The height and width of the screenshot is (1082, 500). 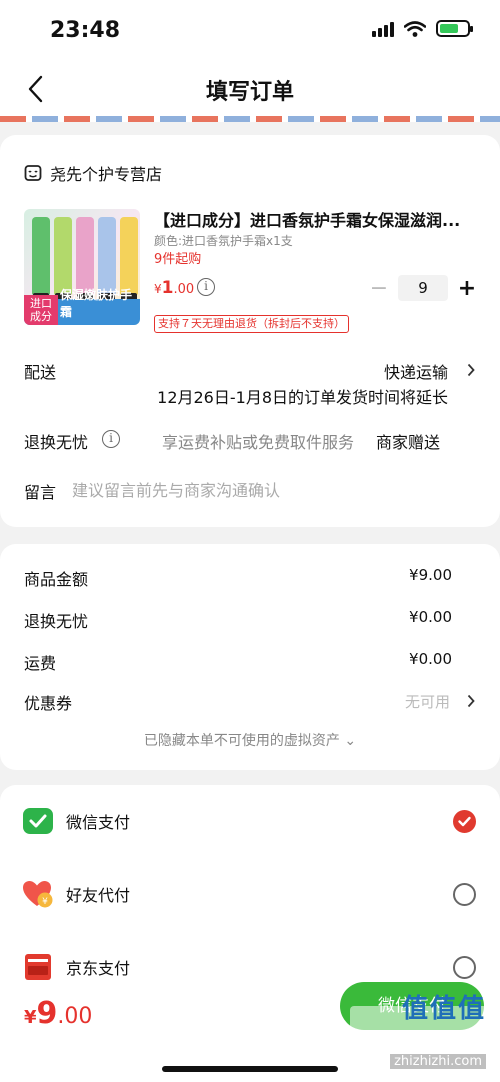 I want to click on status-icons, so click(x=422, y=28).